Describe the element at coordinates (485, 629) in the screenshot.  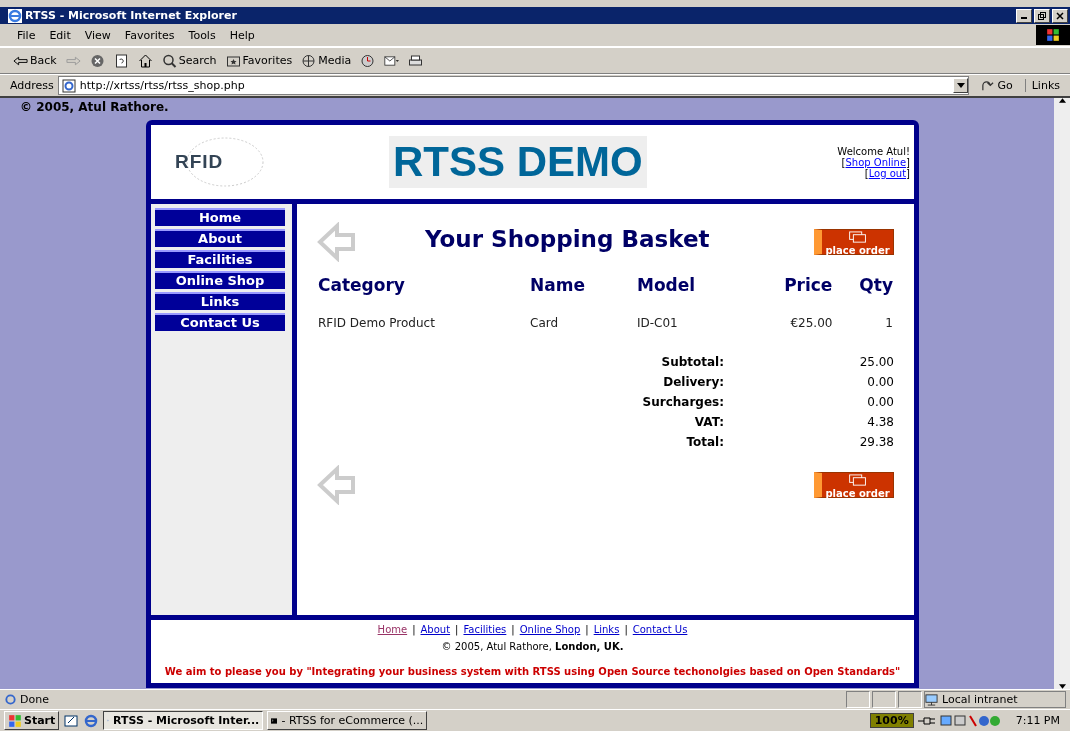
I see `footer-link: Facilities` at that location.